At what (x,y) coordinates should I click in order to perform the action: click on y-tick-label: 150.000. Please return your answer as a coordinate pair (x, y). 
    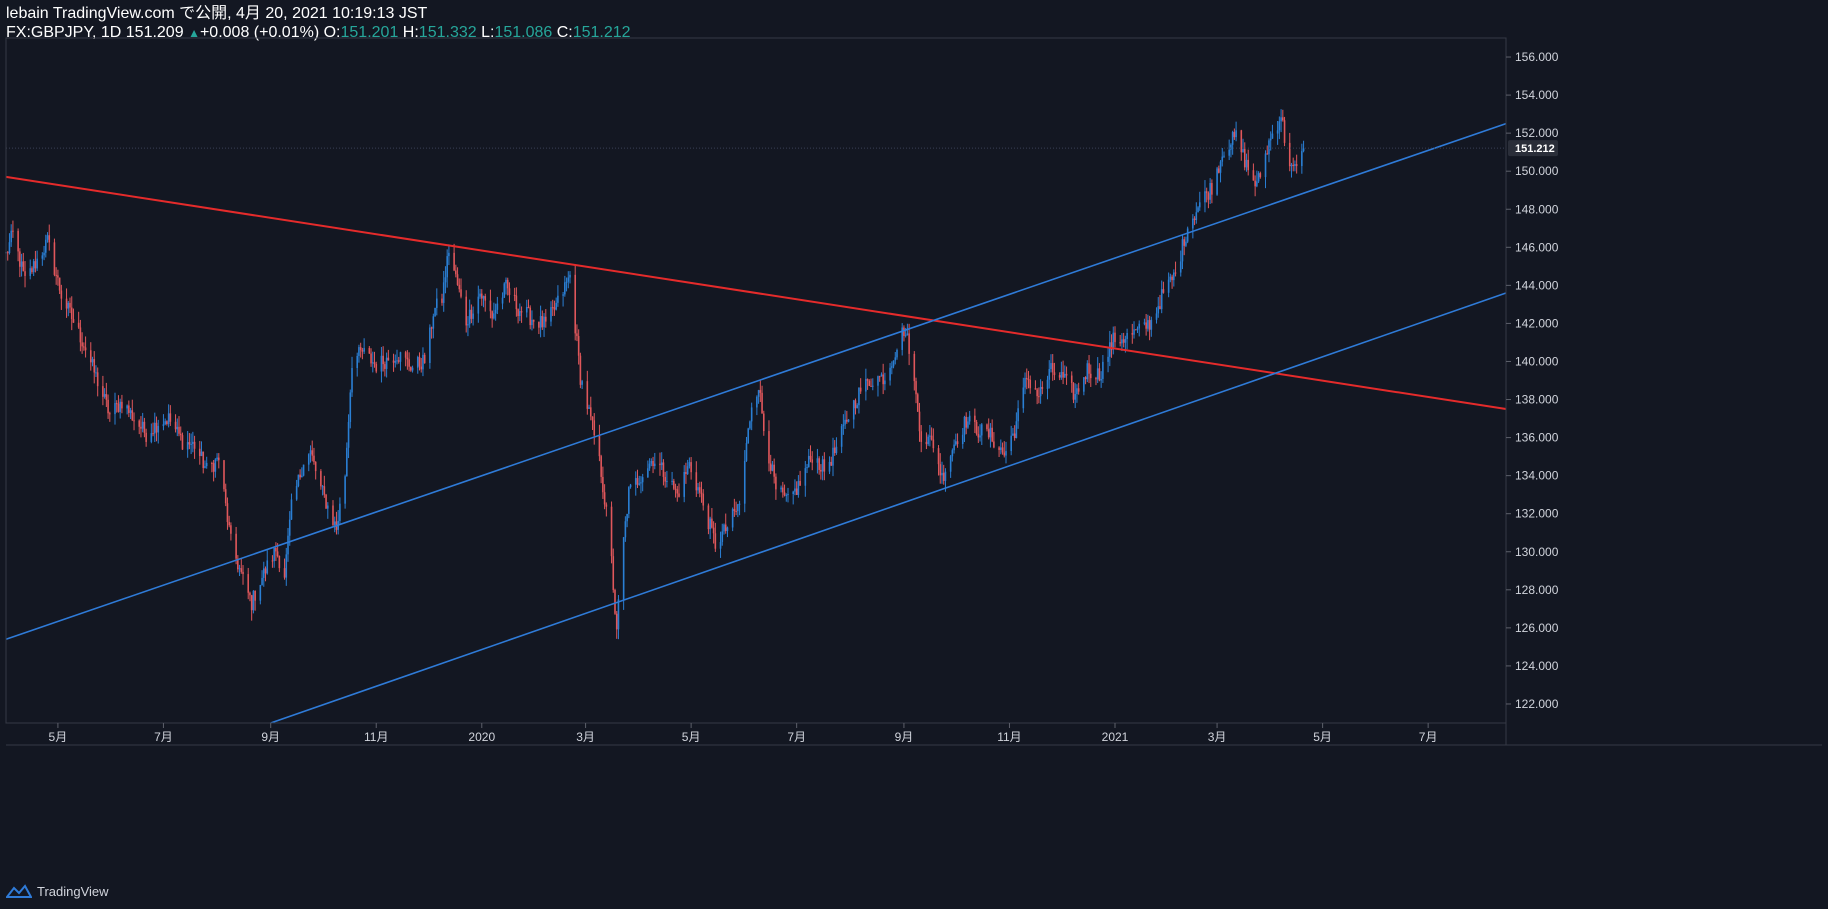
    Looking at the image, I should click on (1537, 171).